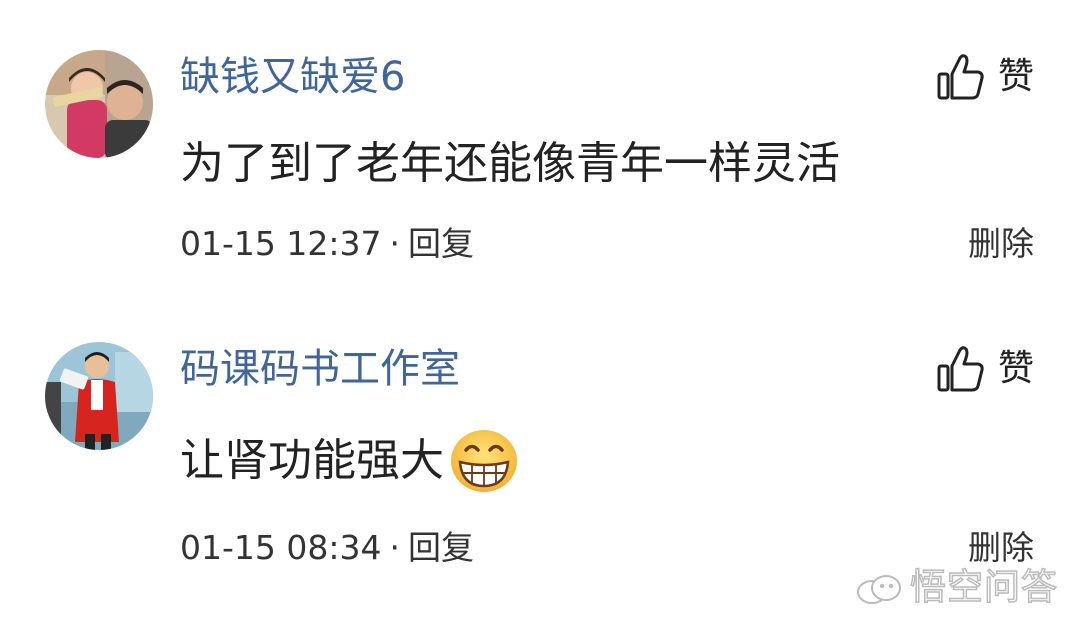 This screenshot has width=1080, height=624. I want to click on comment-text-content: 为了到了老年还能像青年一样灵活, so click(510, 163).